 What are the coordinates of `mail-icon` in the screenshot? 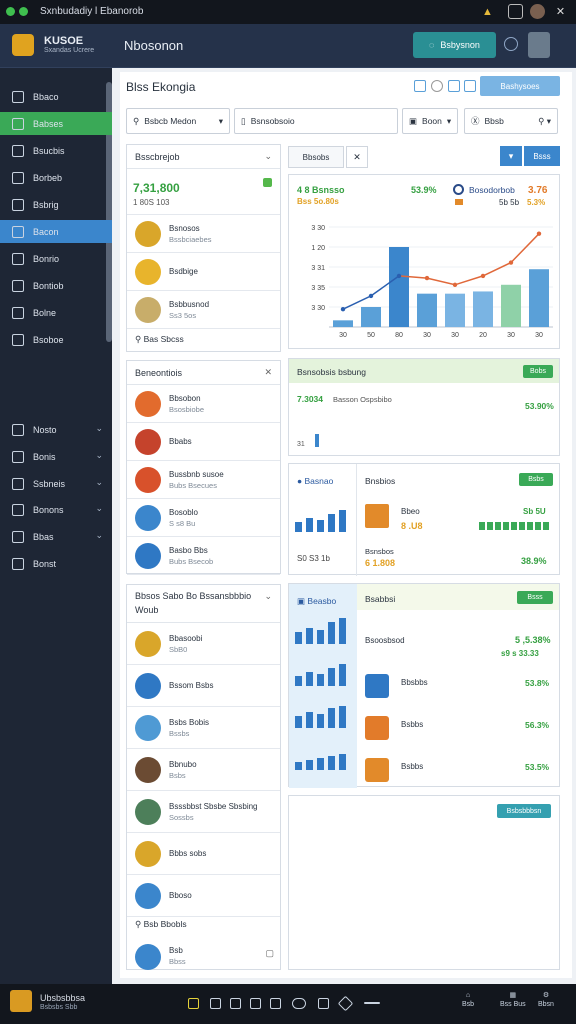 It's located at (323, 1003).